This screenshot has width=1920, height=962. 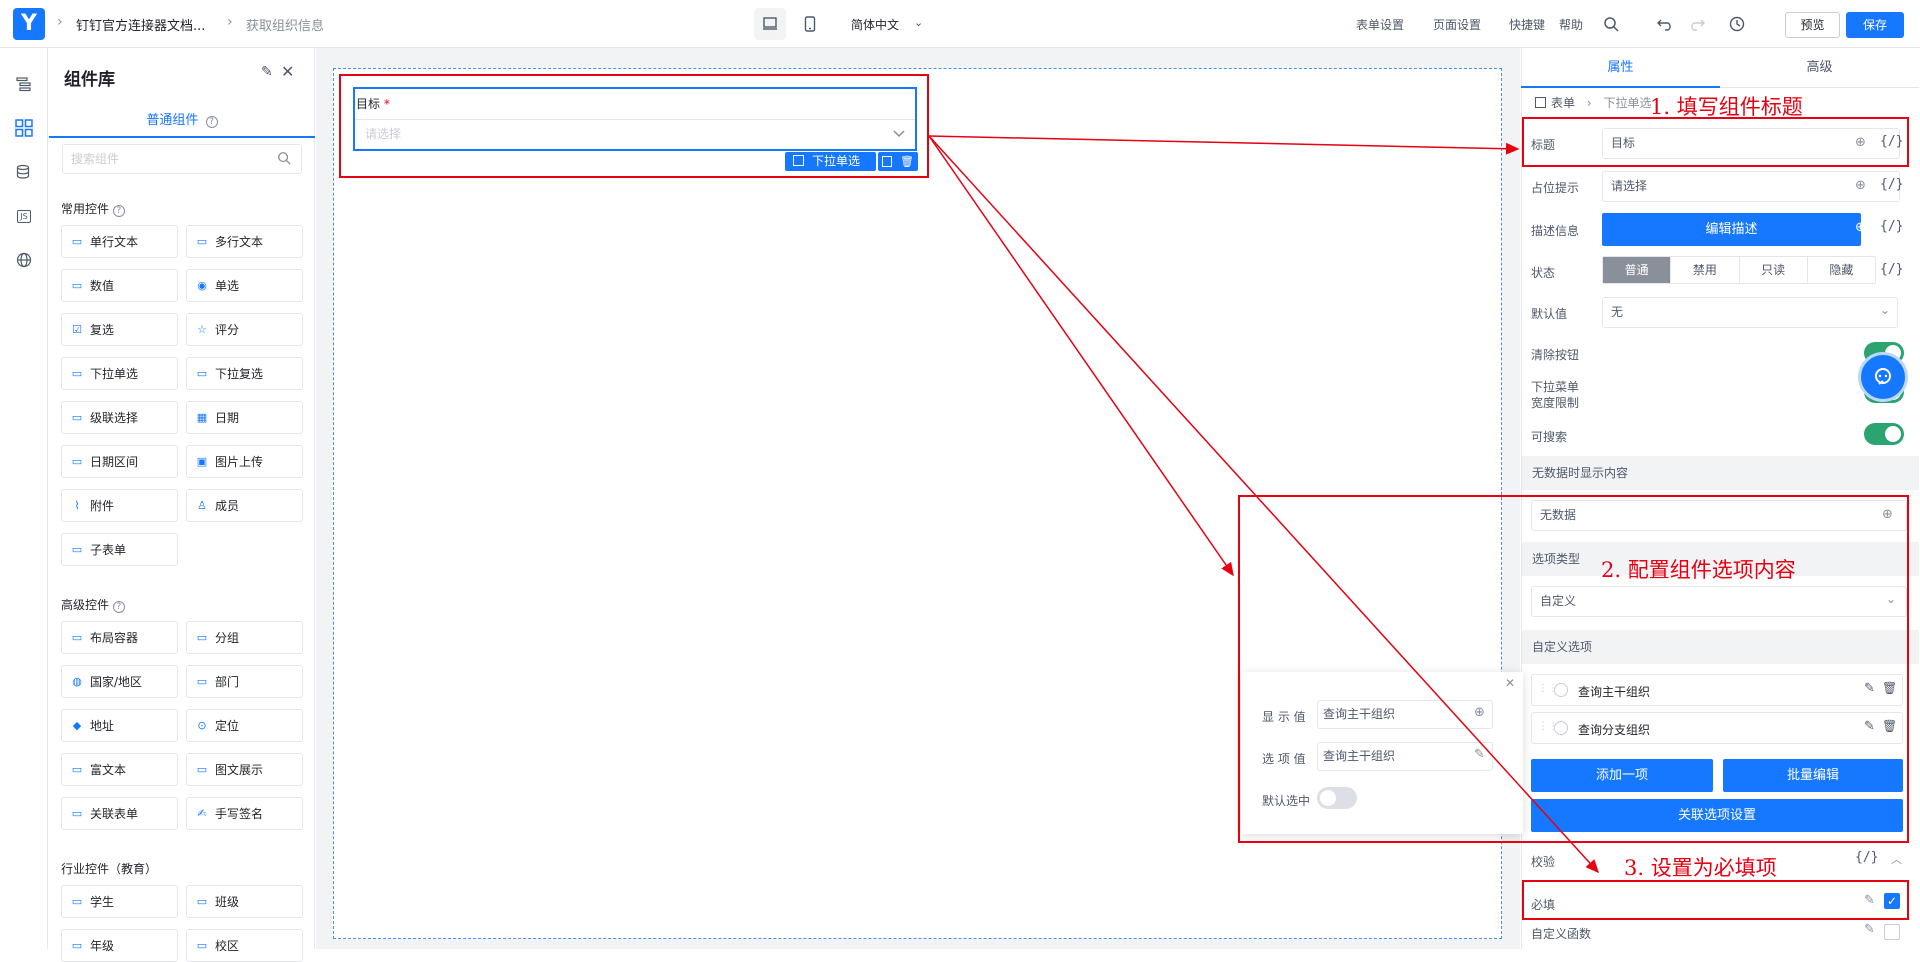 What do you see at coordinates (119, 681) in the screenshot?
I see `component-item: ◍ 国家/地区` at bounding box center [119, 681].